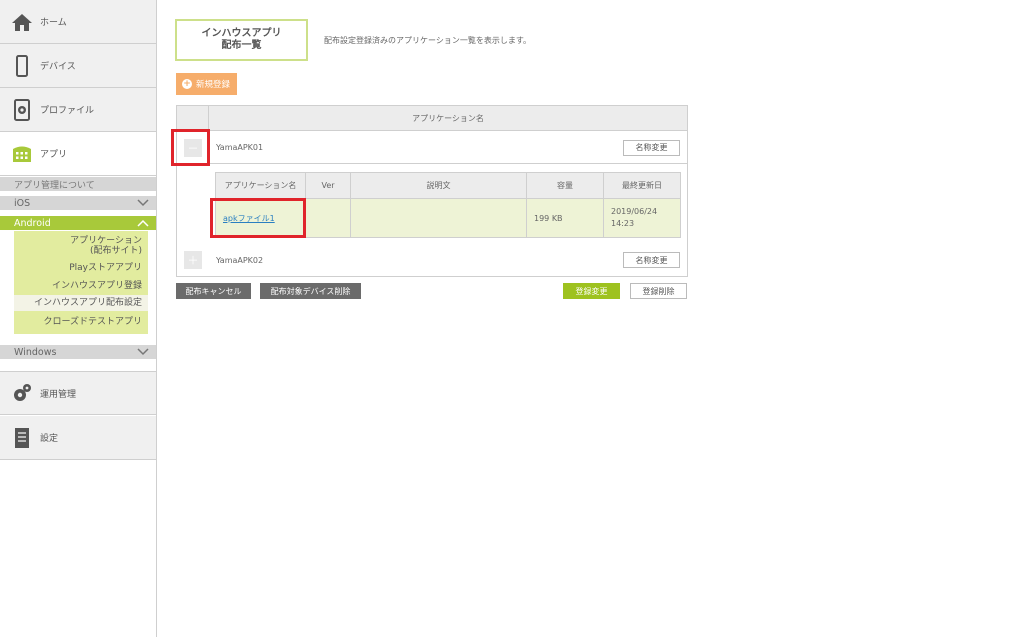 The width and height of the screenshot is (1024, 637). What do you see at coordinates (187, 84) in the screenshot?
I see `plus-circle-icon: +` at bounding box center [187, 84].